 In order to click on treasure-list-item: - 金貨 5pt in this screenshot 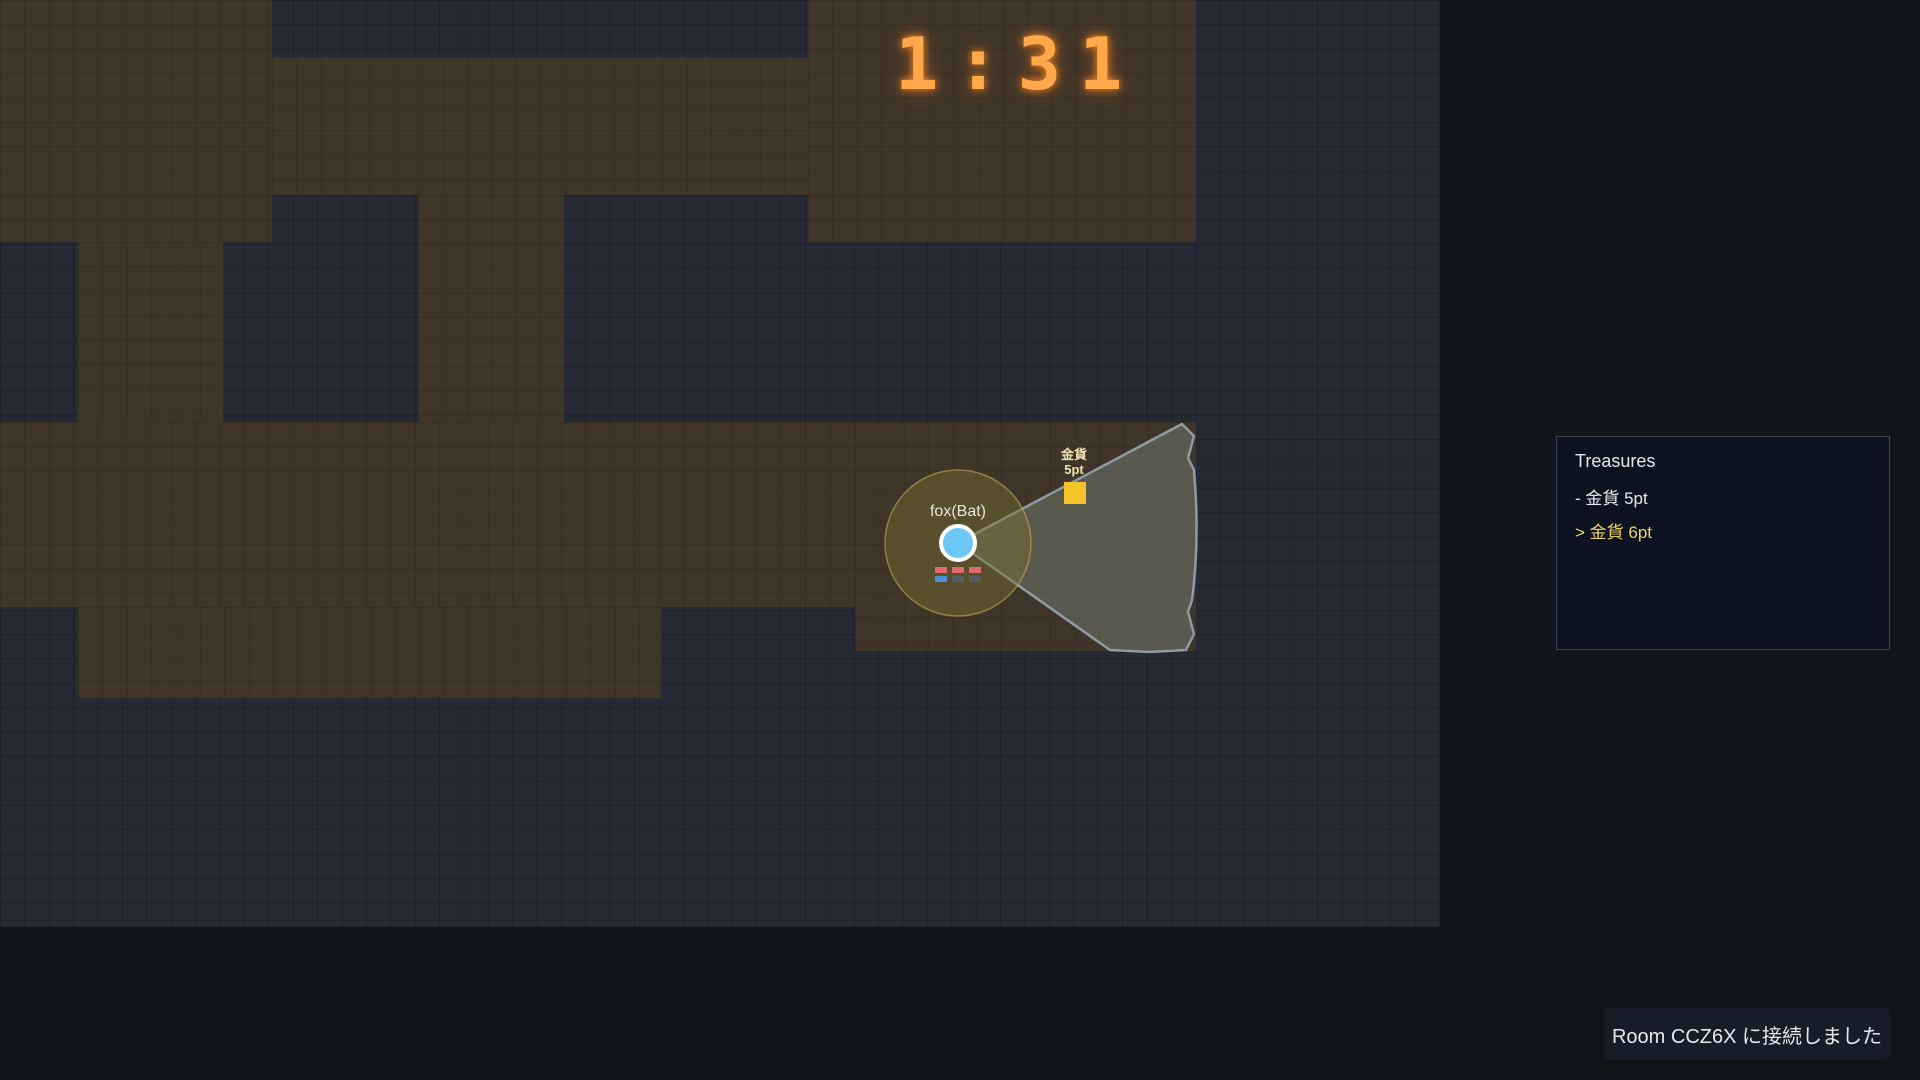, I will do `click(1611, 498)`.